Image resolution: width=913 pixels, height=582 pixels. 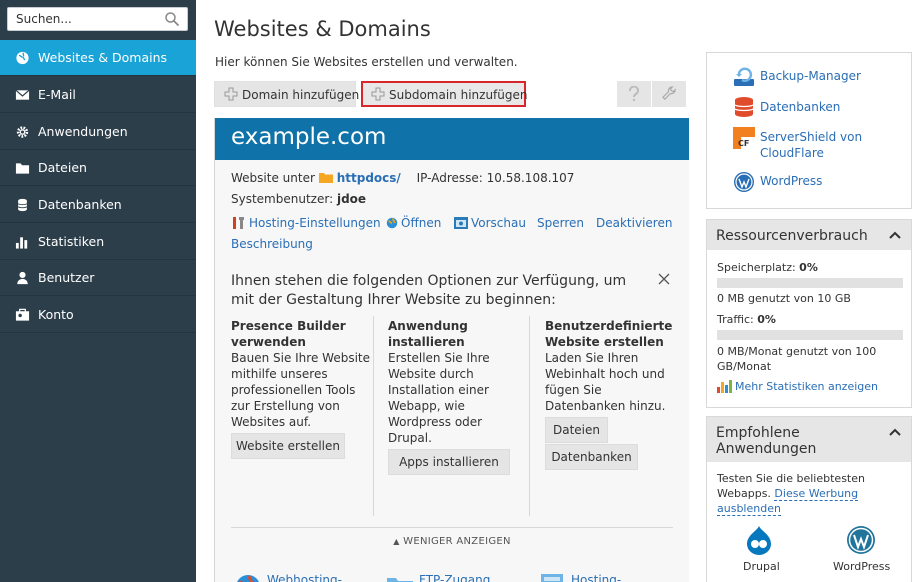 I want to click on question-mark-icon, so click(x=634, y=94).